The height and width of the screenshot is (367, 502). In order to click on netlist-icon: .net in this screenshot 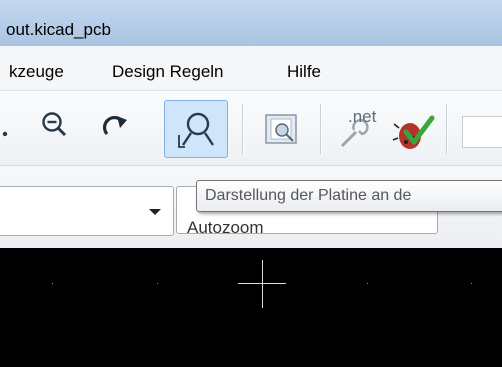, I will do `click(357, 129)`.